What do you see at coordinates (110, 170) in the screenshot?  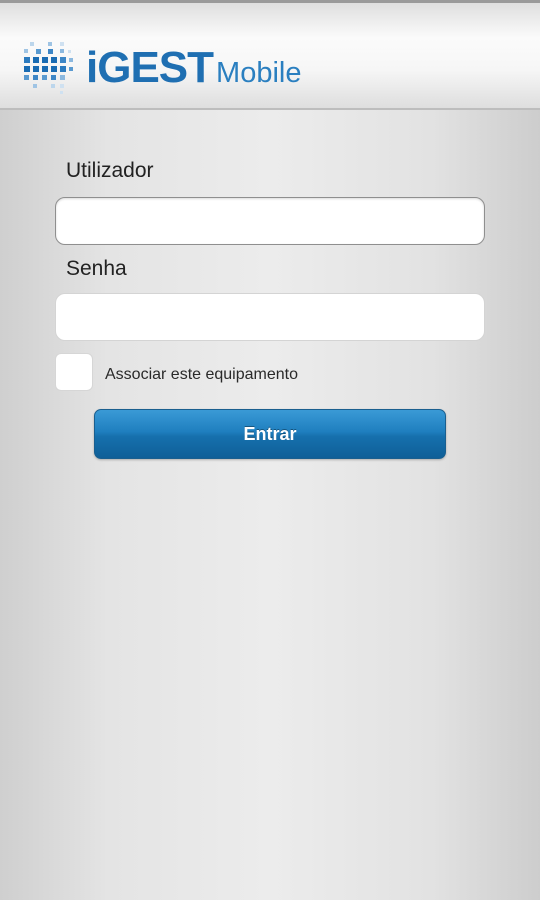 I see `username-label: Utilizador` at bounding box center [110, 170].